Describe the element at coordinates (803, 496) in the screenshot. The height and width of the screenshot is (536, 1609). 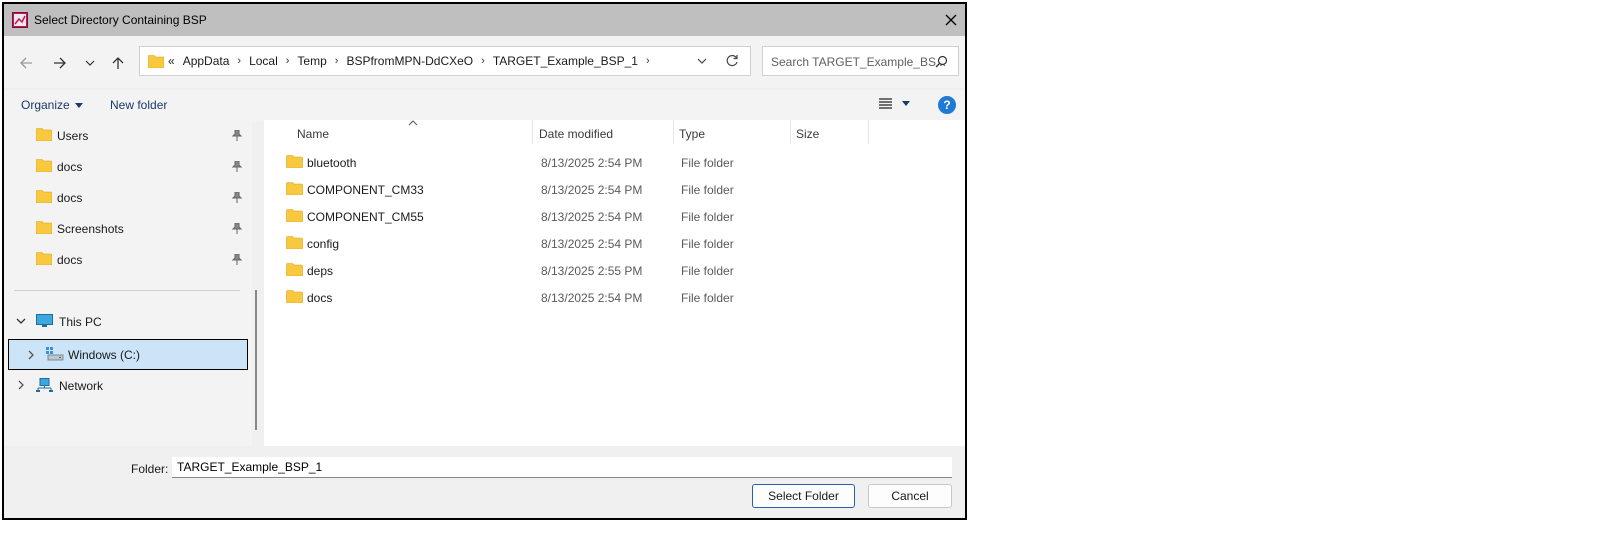
I see `select-folder-button: Select Folder` at that location.